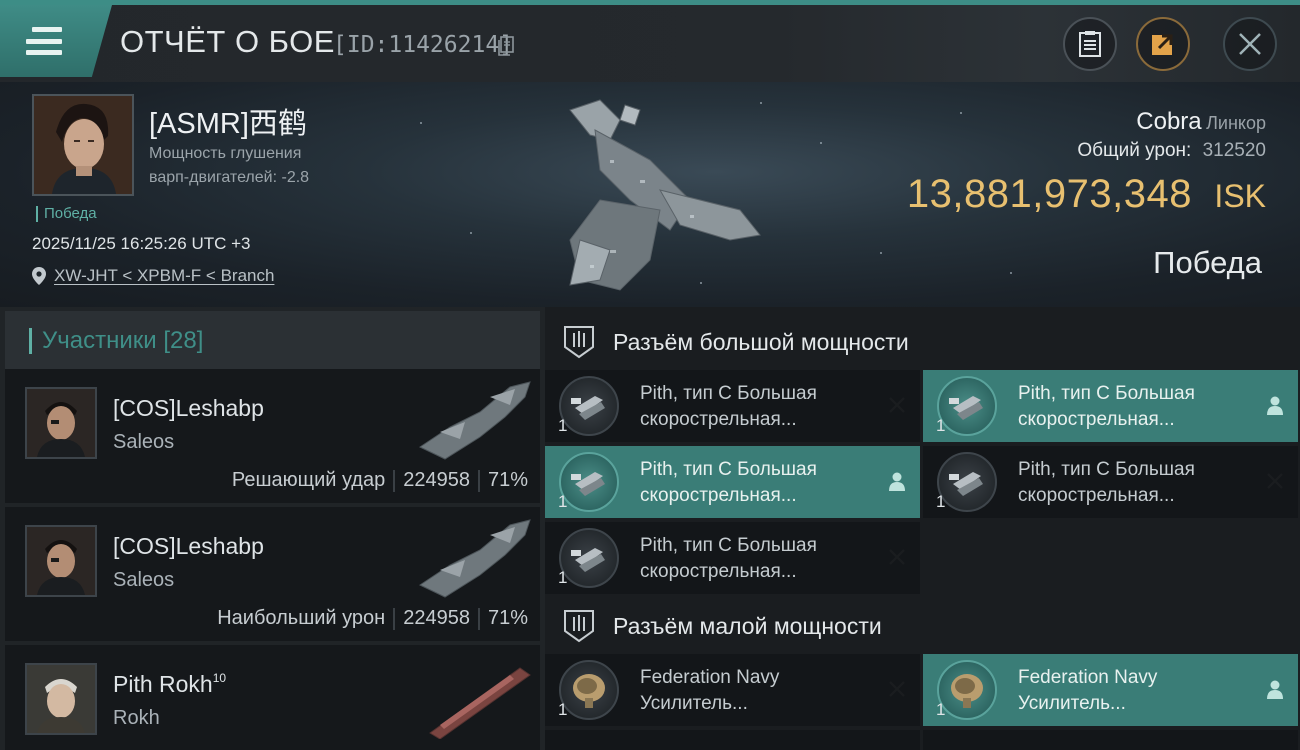  I want to click on total-damage-value: 312520, so click(1234, 150).